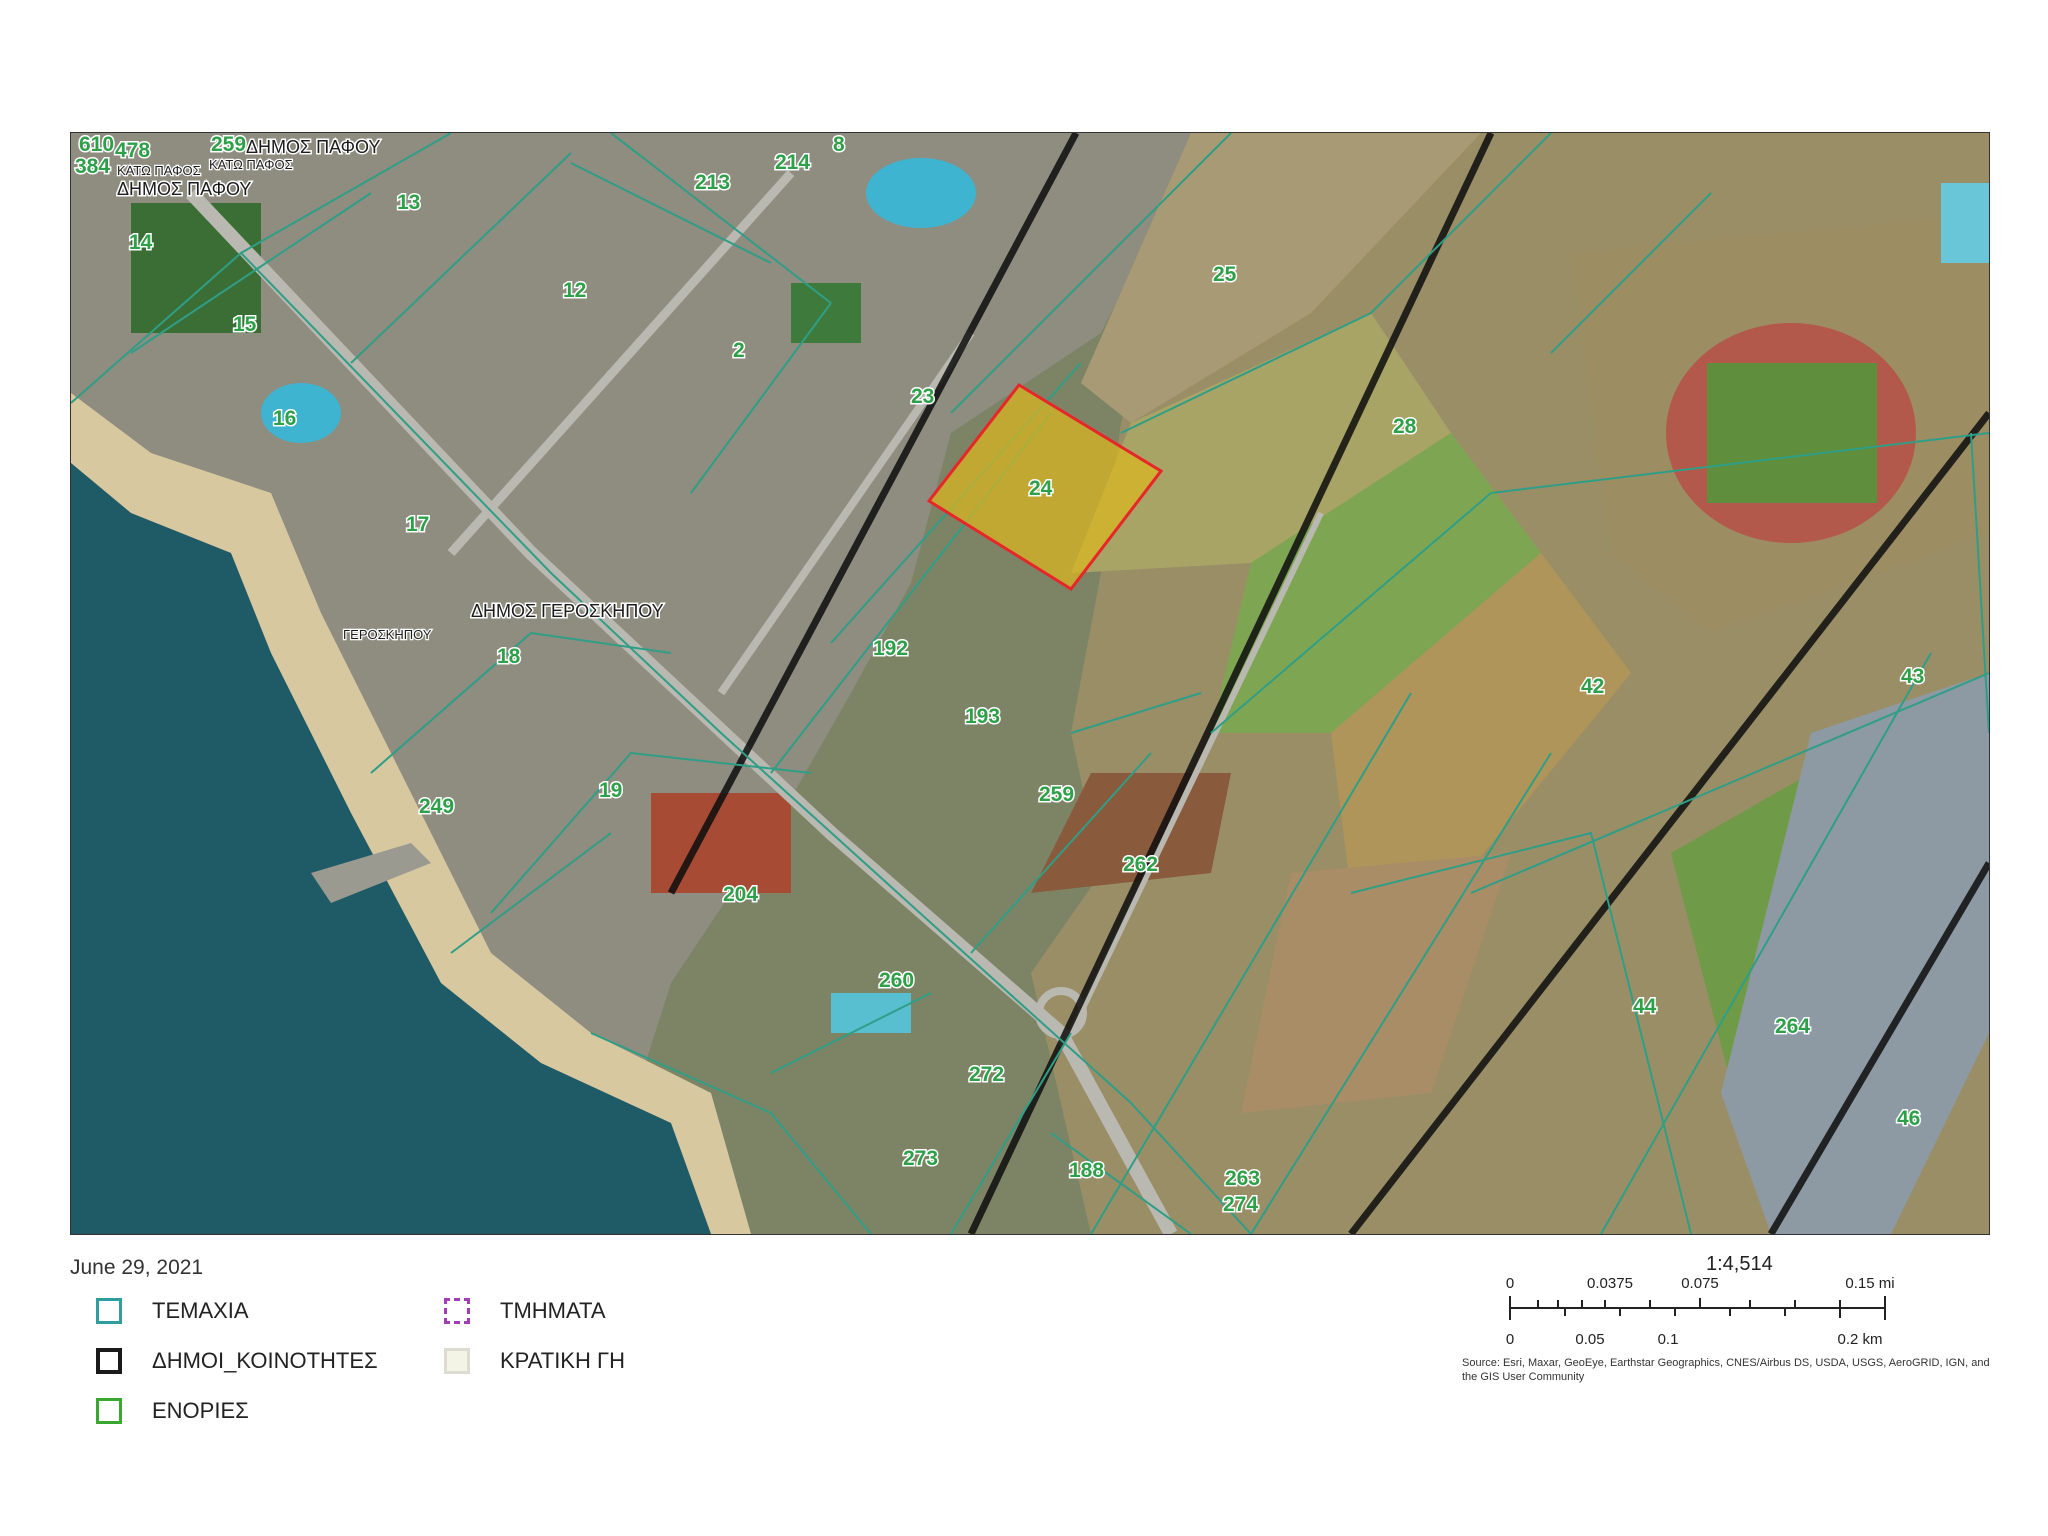 Image resolution: width=2048 pixels, height=1536 pixels. Describe the element at coordinates (792, 162) in the screenshot. I see `parcel-label-214: 214` at that location.